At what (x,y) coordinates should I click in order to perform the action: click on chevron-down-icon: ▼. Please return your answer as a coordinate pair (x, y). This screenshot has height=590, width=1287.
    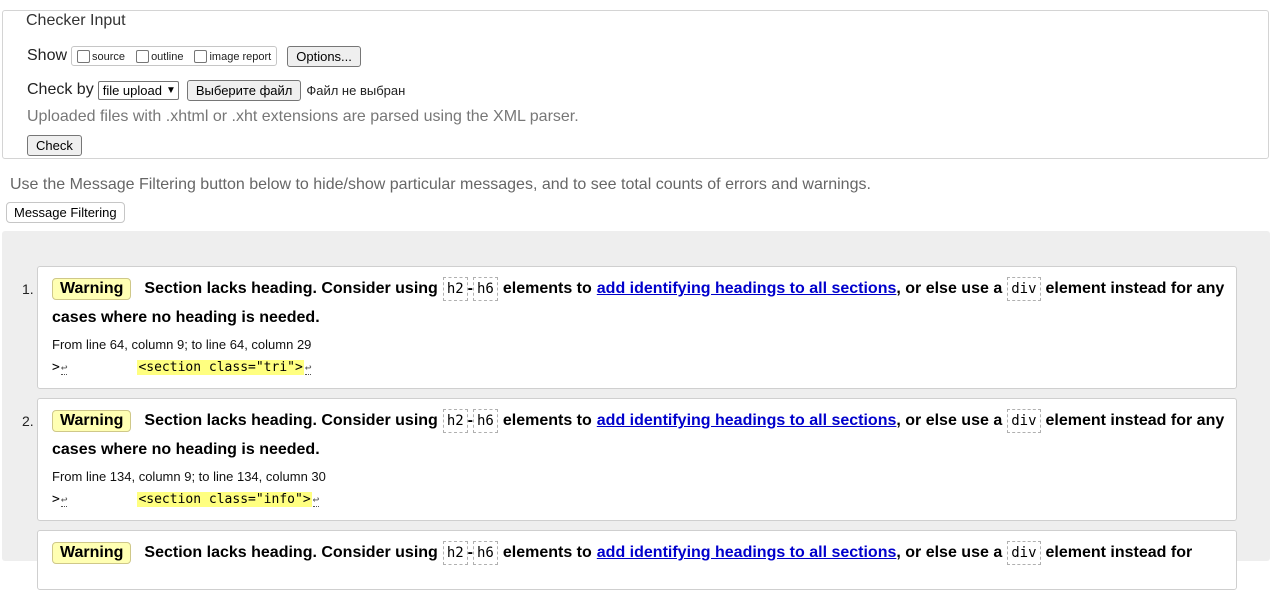
    Looking at the image, I should click on (170, 90).